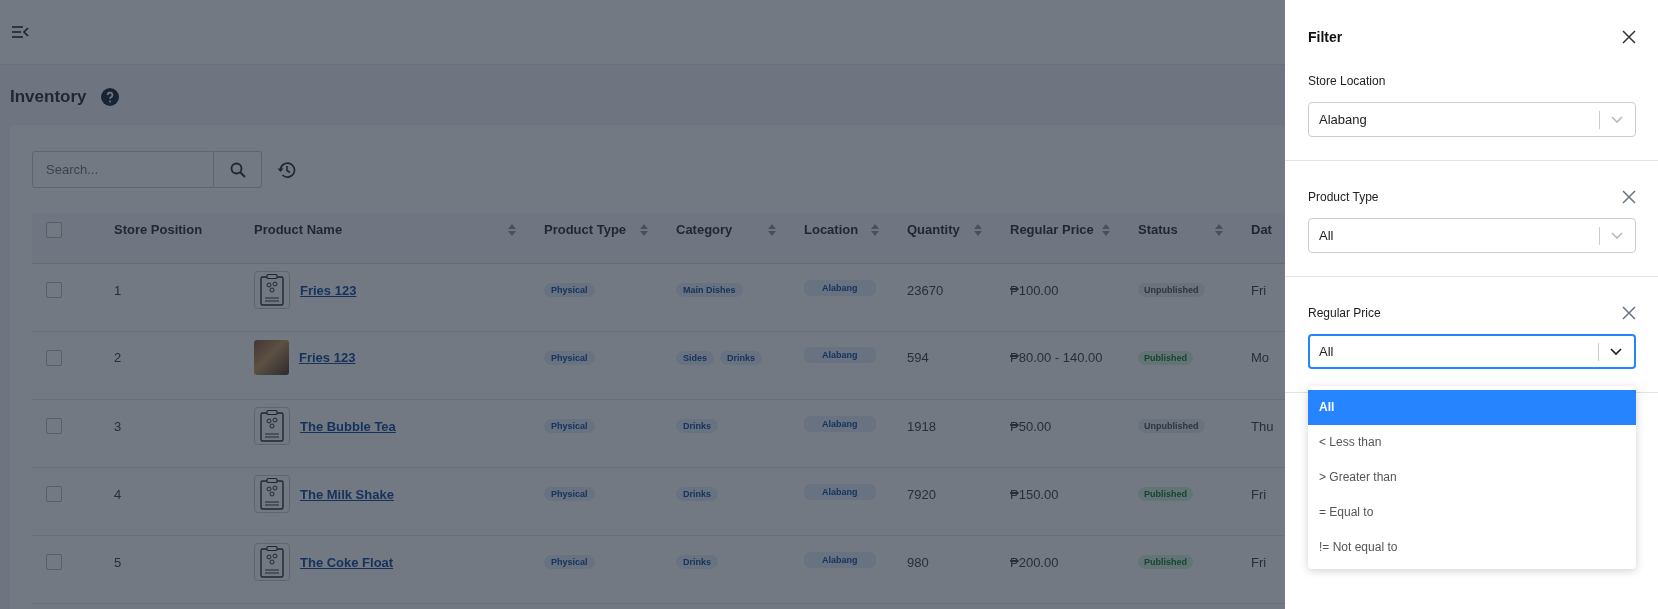 The image size is (1658, 609). What do you see at coordinates (585, 229) in the screenshot?
I see `column-header: Product Type` at bounding box center [585, 229].